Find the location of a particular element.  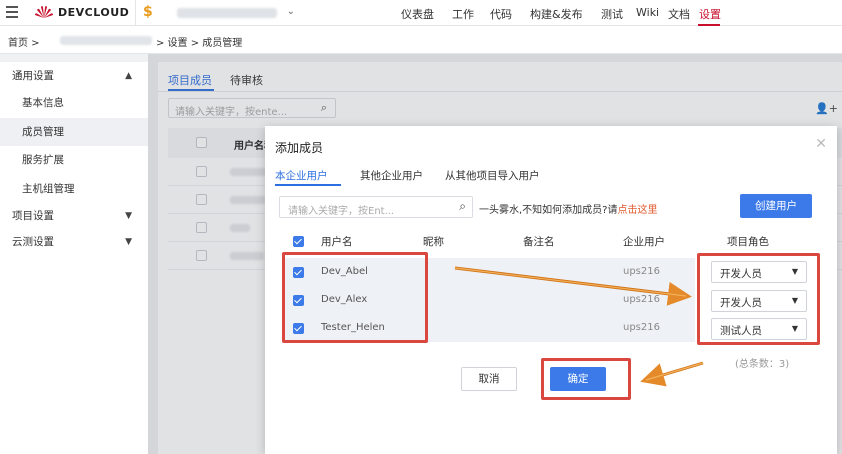

tab-enterprise-users: 本企业用户 is located at coordinates (301, 175).